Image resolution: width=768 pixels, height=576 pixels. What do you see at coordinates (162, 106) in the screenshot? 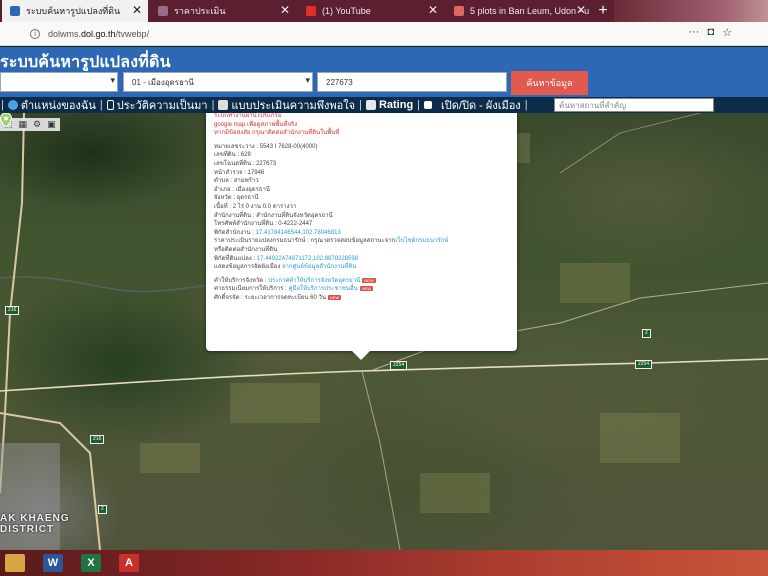
I see `menu-label: ประวัติความเป็นมา` at bounding box center [162, 106].